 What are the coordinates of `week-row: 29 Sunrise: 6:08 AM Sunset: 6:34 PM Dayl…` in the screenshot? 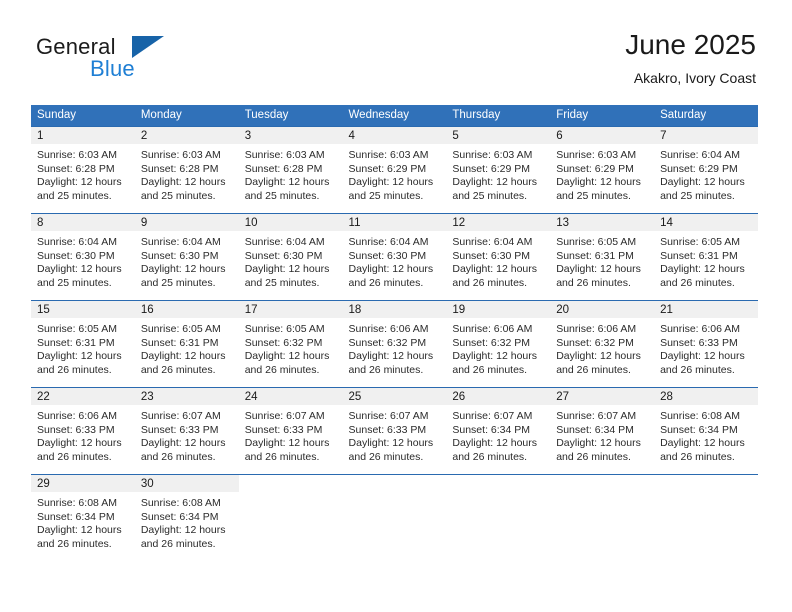 It's located at (394, 517).